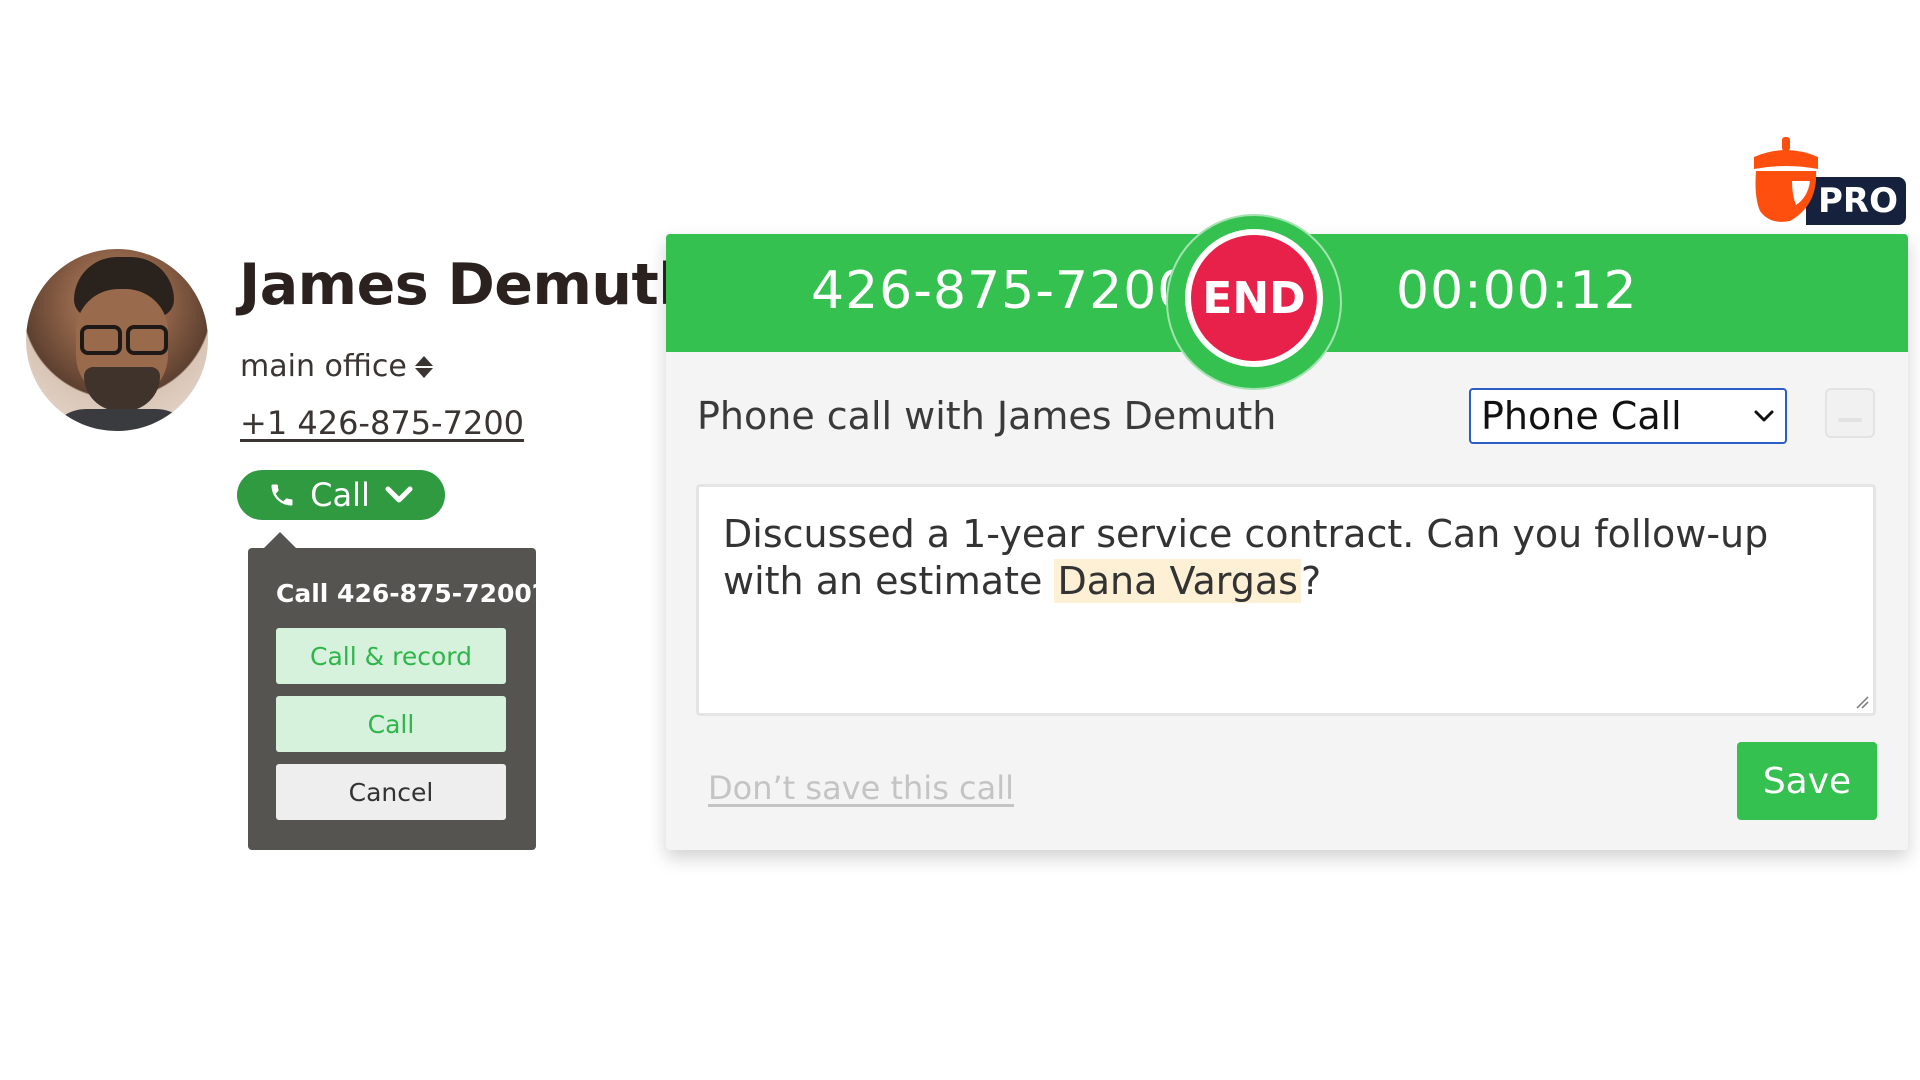 The height and width of the screenshot is (1080, 1920). I want to click on dont-save-link: Don’t save this call, so click(861, 788).